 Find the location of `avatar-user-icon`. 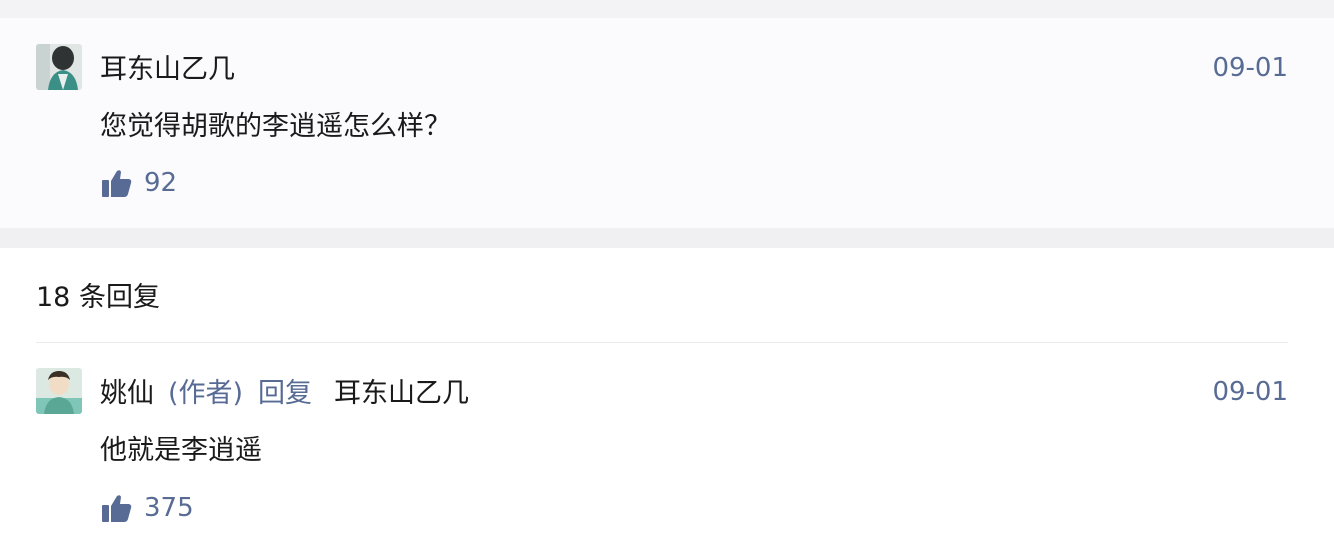

avatar-user-icon is located at coordinates (59, 67).